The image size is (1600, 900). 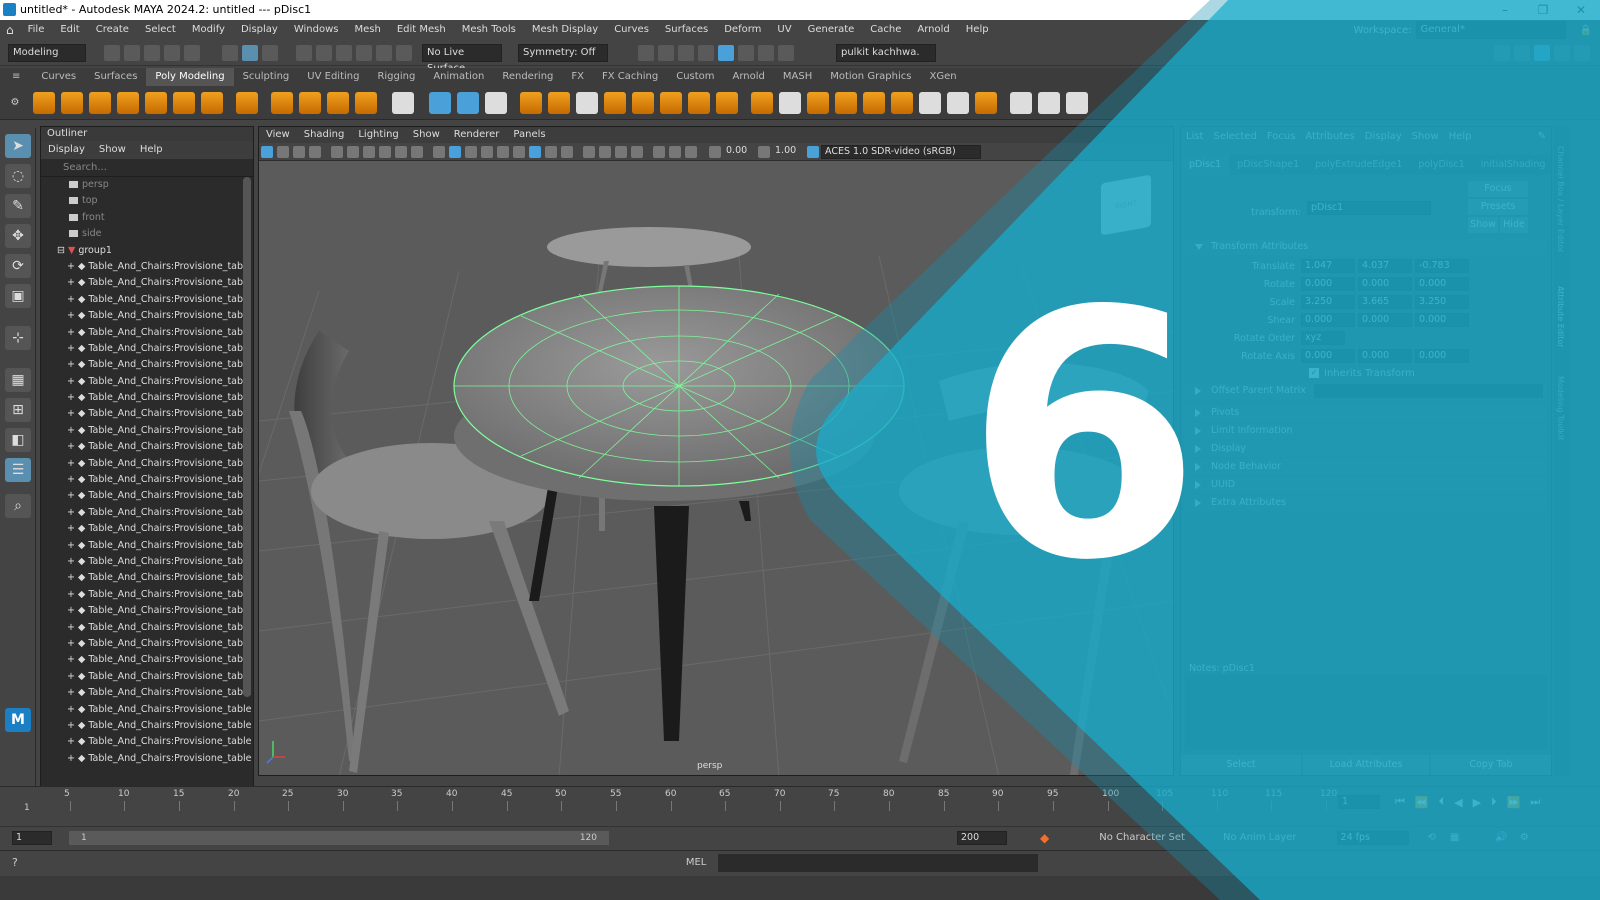 What do you see at coordinates (18, 720) in the screenshot?
I see `maya-logo-icon: M` at bounding box center [18, 720].